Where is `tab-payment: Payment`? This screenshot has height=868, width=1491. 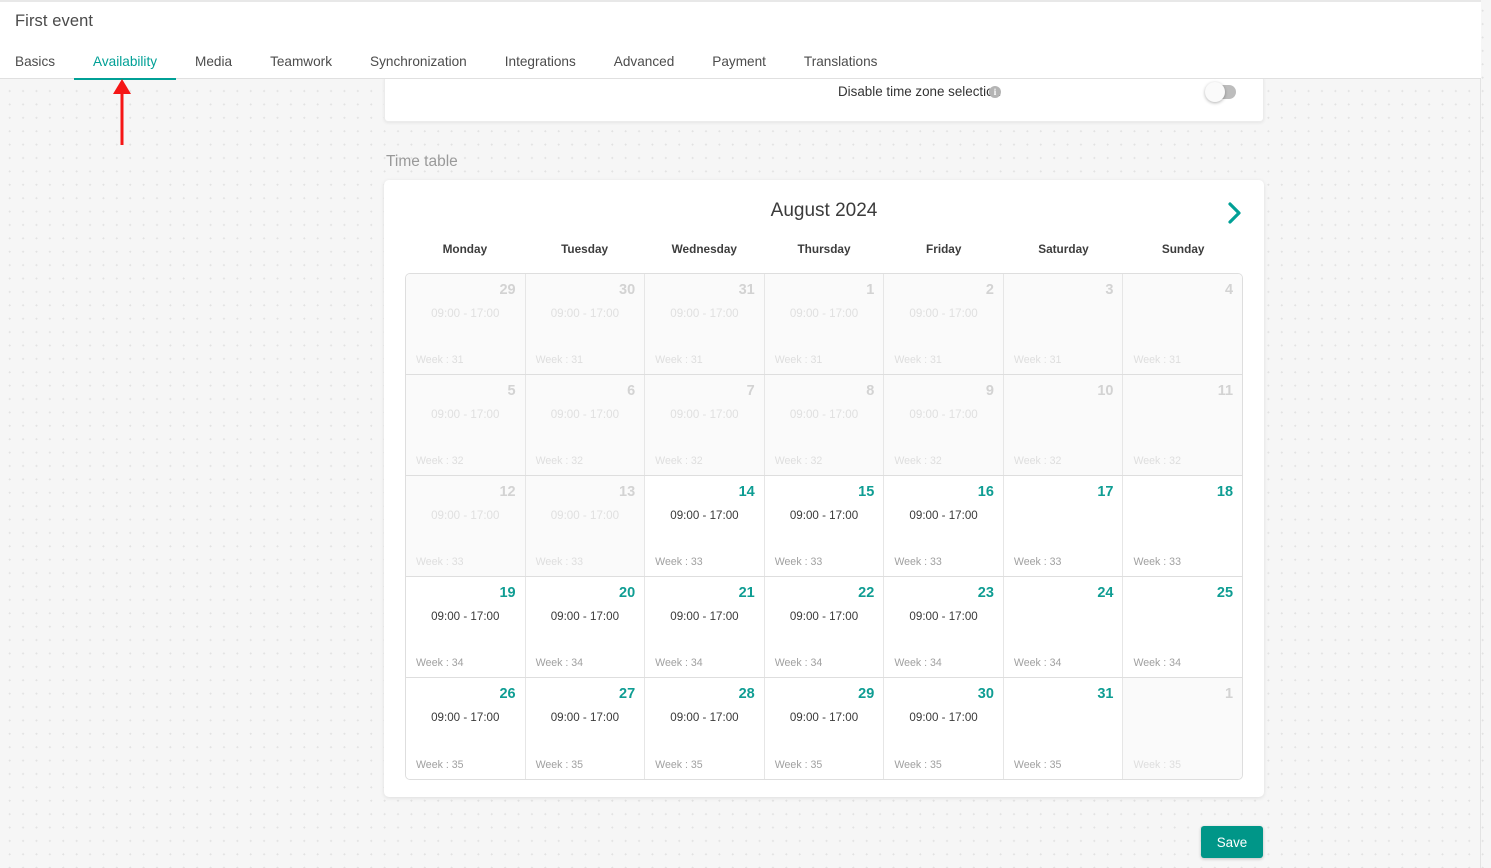 tab-payment: Payment is located at coordinates (739, 61).